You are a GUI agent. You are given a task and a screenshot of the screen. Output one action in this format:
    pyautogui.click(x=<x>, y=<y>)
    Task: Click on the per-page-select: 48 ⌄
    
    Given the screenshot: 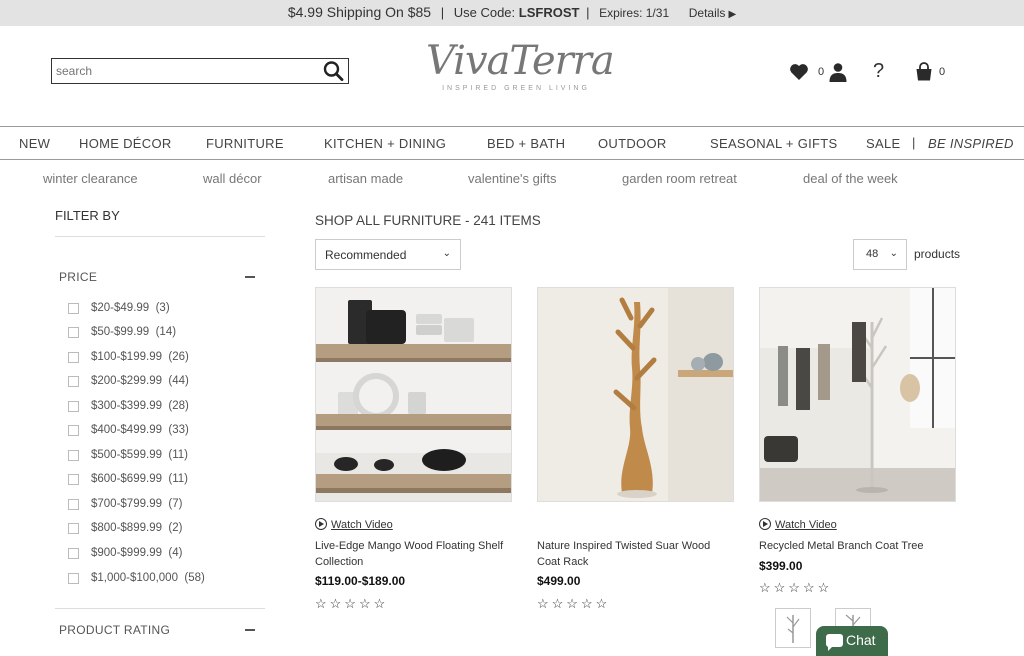 What is the action you would take?
    pyautogui.click(x=880, y=254)
    